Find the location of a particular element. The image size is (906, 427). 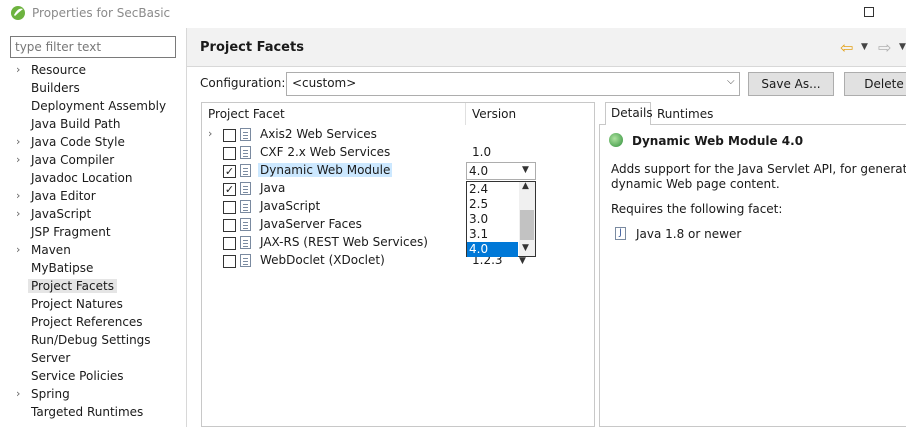

nav-item-spring: › Spring is located at coordinates (93, 395).